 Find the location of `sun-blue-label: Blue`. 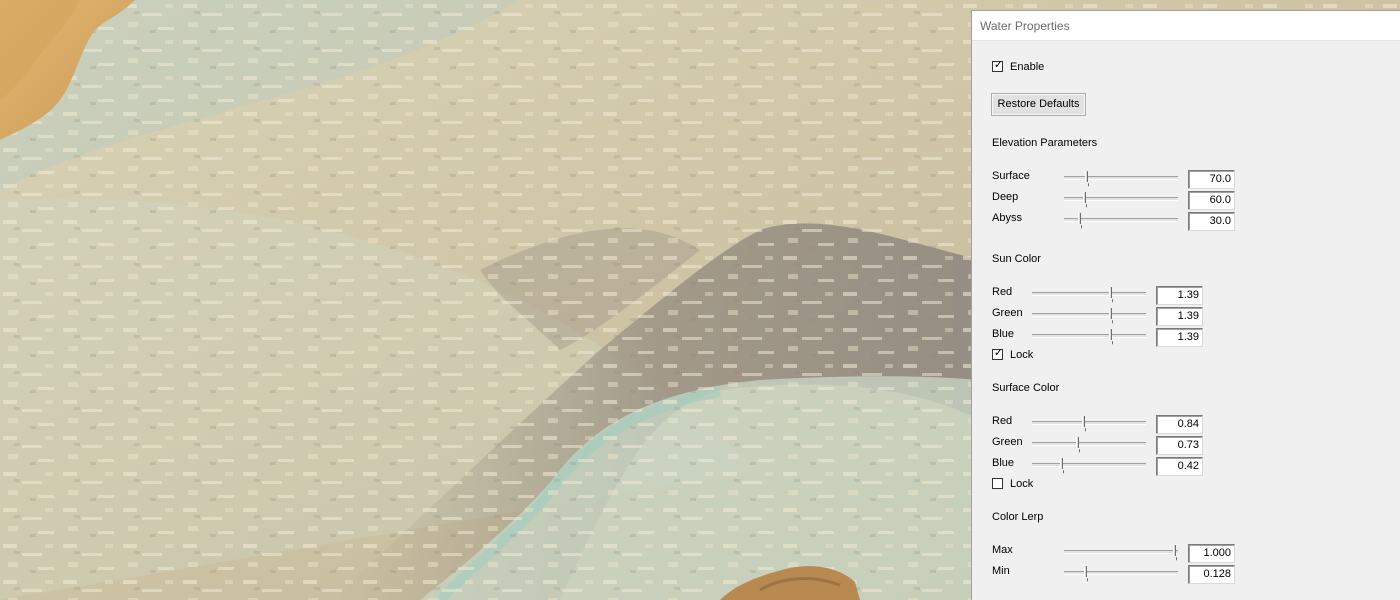

sun-blue-label: Blue is located at coordinates (1003, 334).